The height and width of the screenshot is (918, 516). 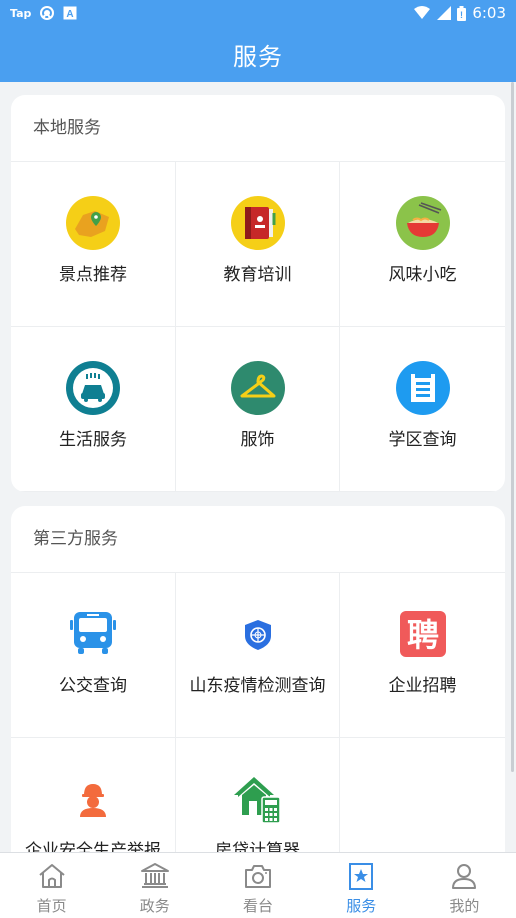 What do you see at coordinates (258, 906) in the screenshot?
I see `tab-label: 看台` at bounding box center [258, 906].